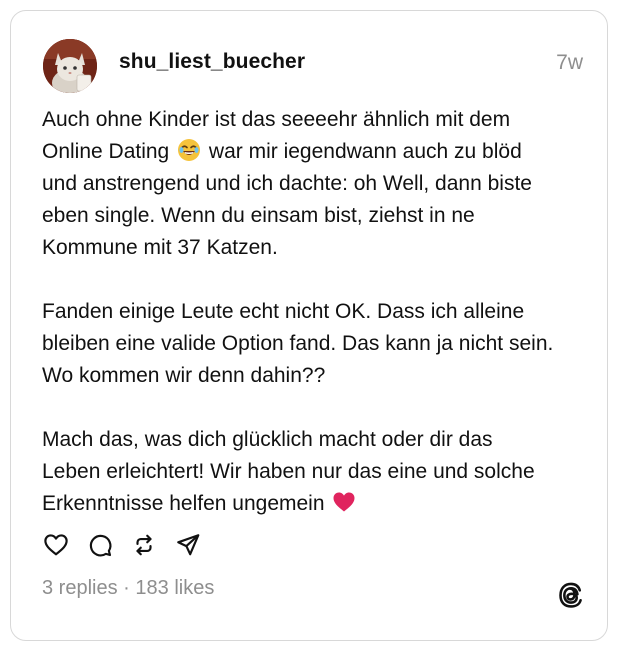 Image resolution: width=620 pixels, height=653 pixels. What do you see at coordinates (212, 62) in the screenshot?
I see `username: shu_liest_buecher` at bounding box center [212, 62].